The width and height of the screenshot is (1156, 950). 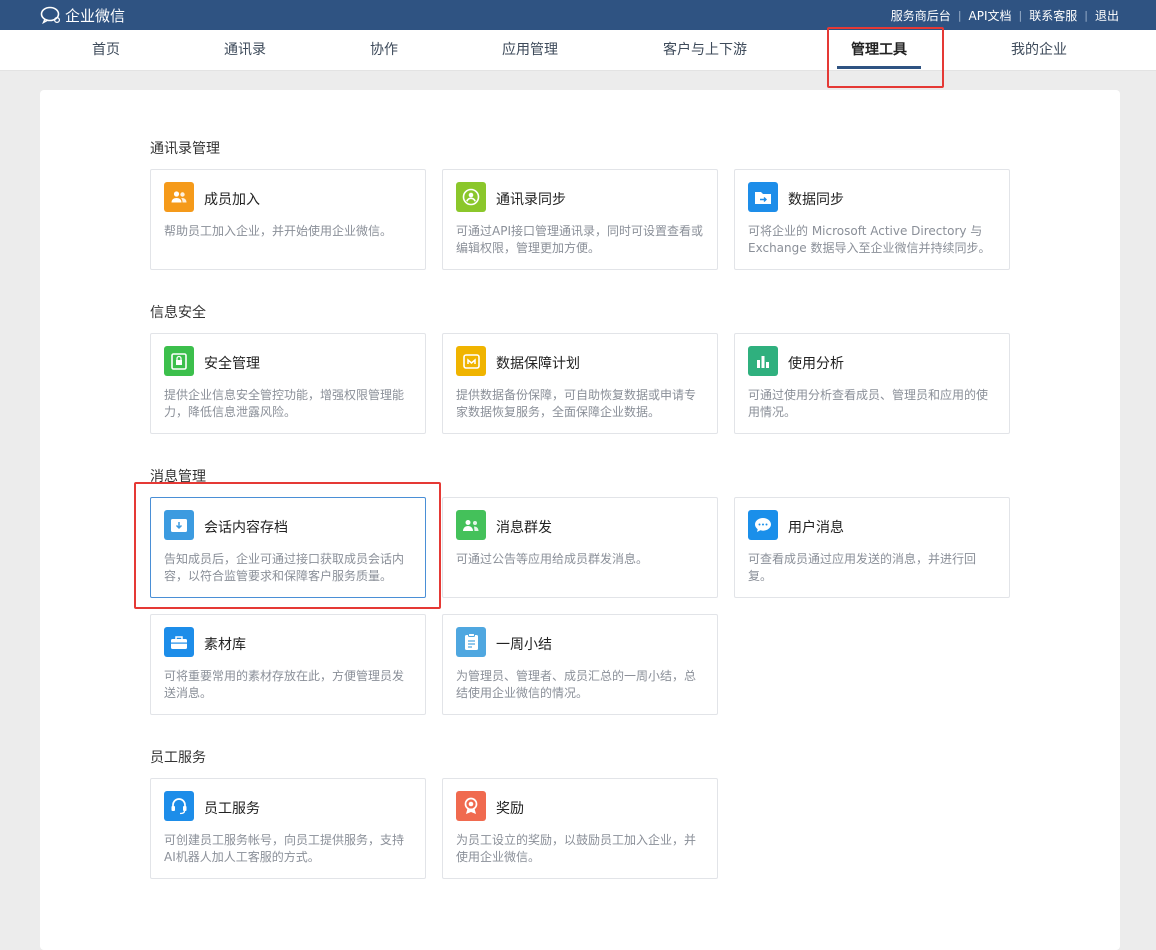 What do you see at coordinates (763, 525) in the screenshot?
I see `chat-bubble-icon` at bounding box center [763, 525].